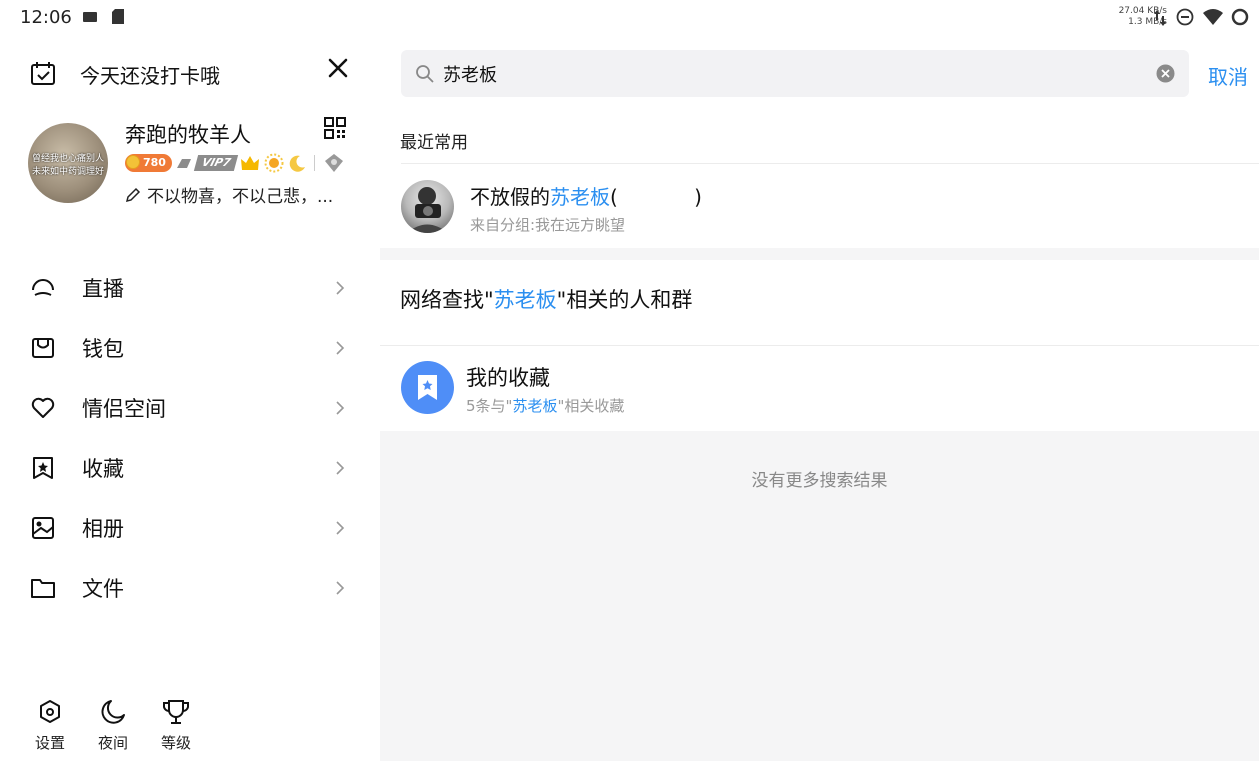  I want to click on level-label: 等级, so click(175, 743).